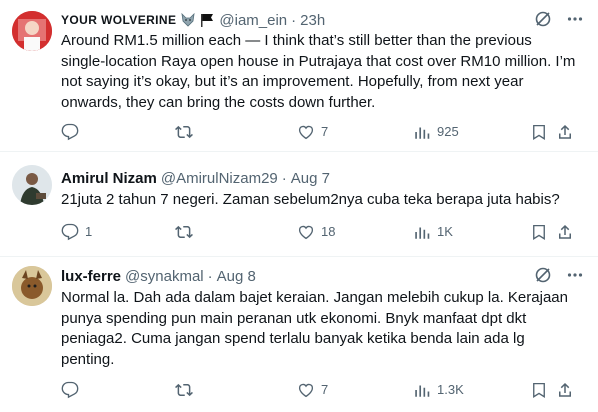 The width and height of the screenshot is (598, 412). I want to click on tweet-actions: 7 1.3K, so click(326, 391).